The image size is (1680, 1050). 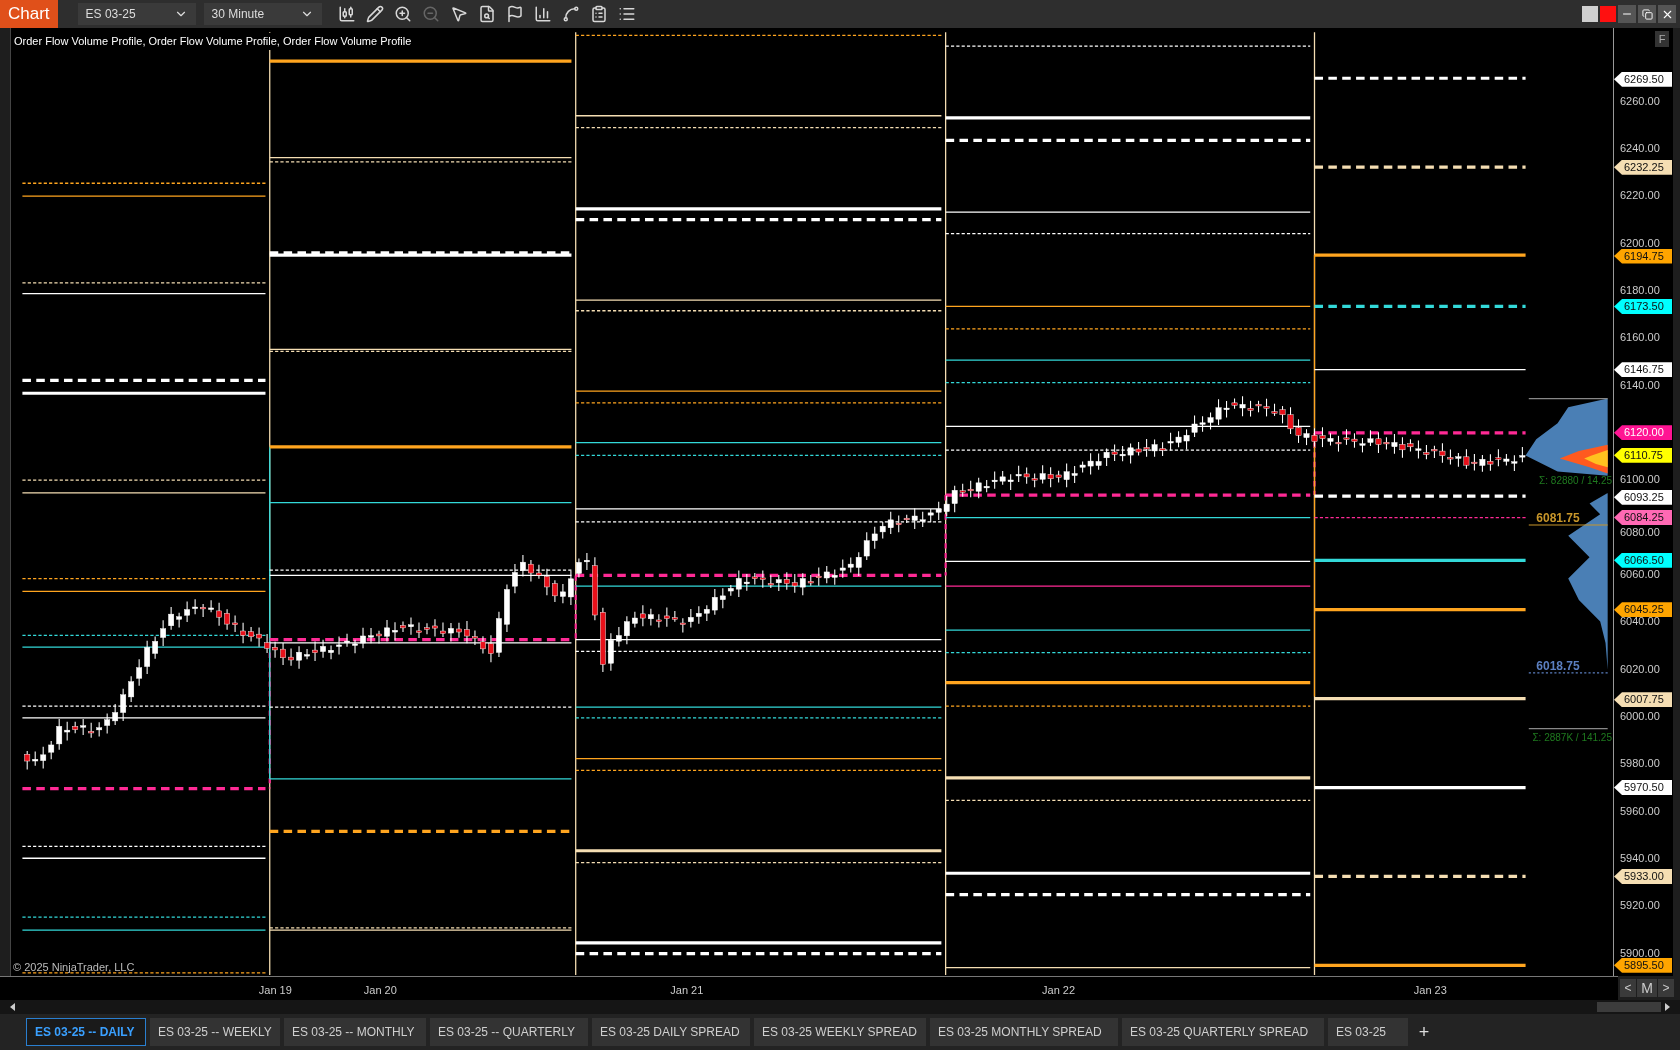 I want to click on date-label: Jan 22, so click(x=1059, y=990).